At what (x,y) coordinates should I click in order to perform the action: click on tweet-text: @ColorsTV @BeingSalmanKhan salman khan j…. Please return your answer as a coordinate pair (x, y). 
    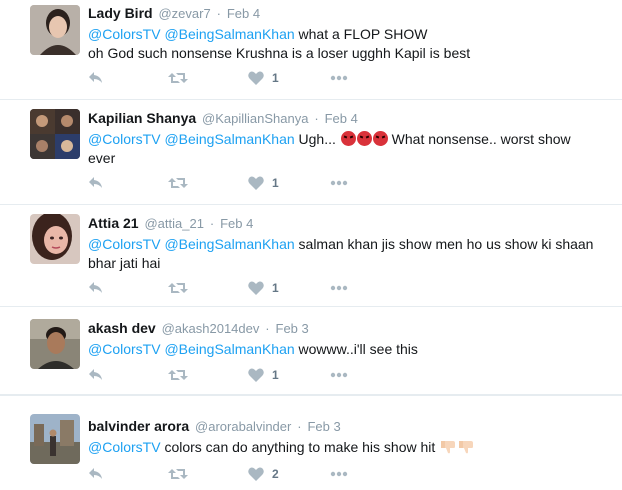
    Looking at the image, I should click on (350, 254).